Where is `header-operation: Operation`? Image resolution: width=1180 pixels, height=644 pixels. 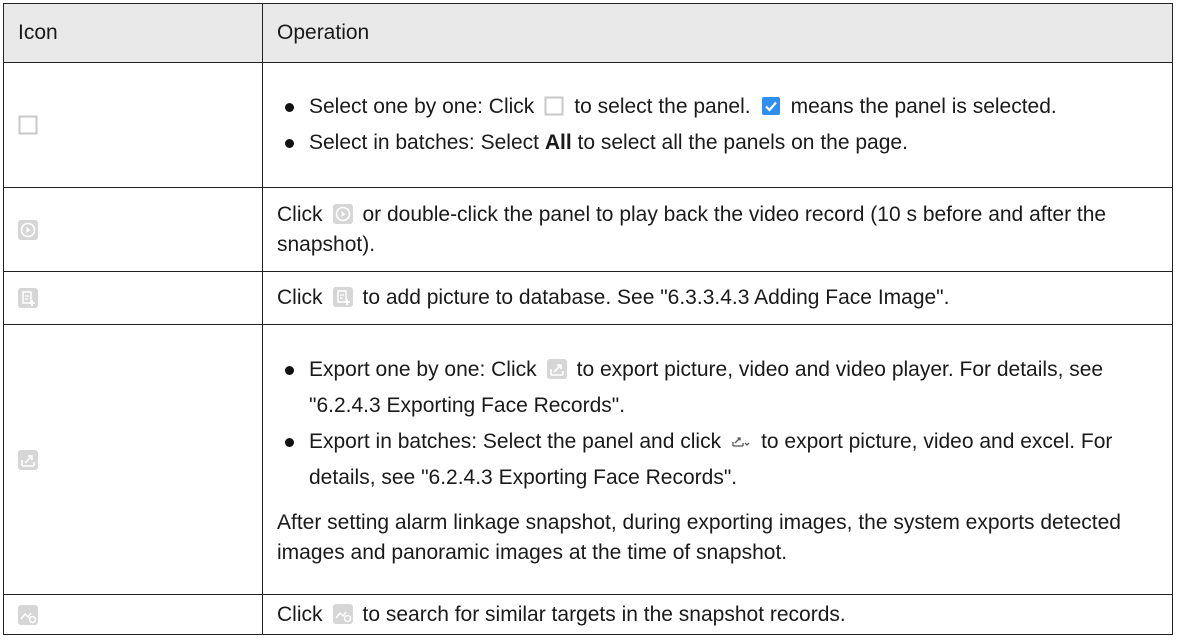
header-operation: Operation is located at coordinates (717, 33).